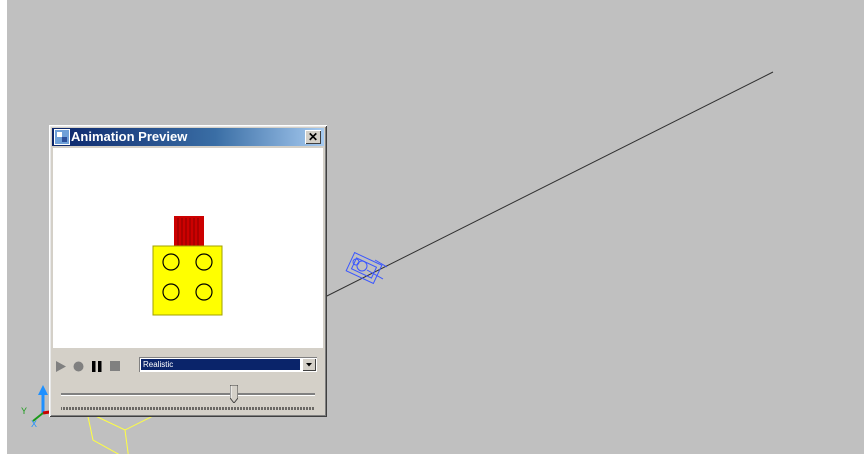  I want to click on brick-model, so click(187, 266).